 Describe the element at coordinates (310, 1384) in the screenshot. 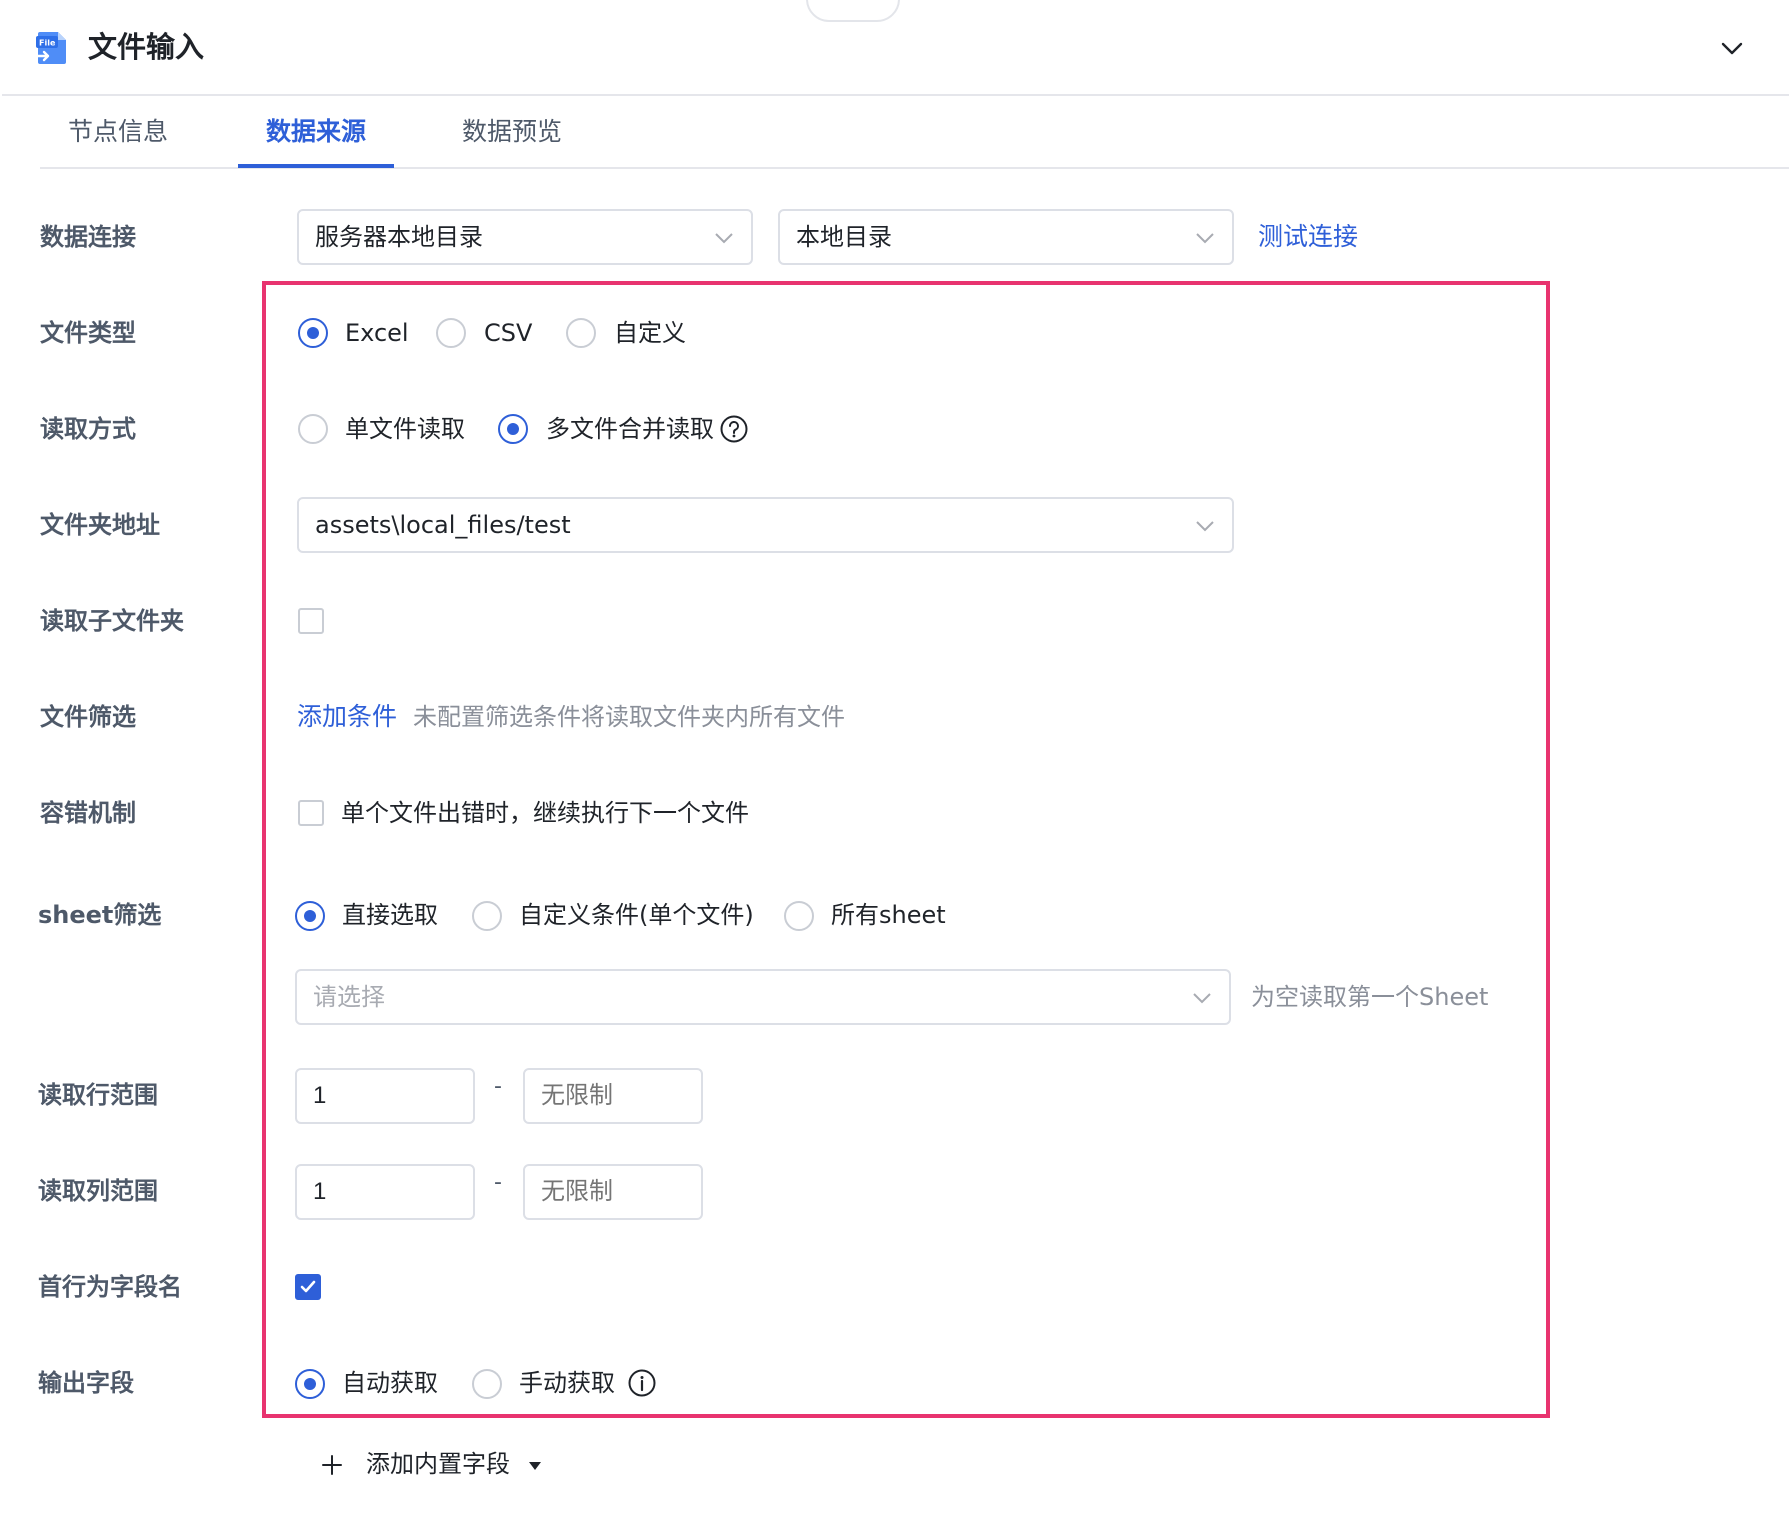

I see `radio-auto-fetch` at that location.